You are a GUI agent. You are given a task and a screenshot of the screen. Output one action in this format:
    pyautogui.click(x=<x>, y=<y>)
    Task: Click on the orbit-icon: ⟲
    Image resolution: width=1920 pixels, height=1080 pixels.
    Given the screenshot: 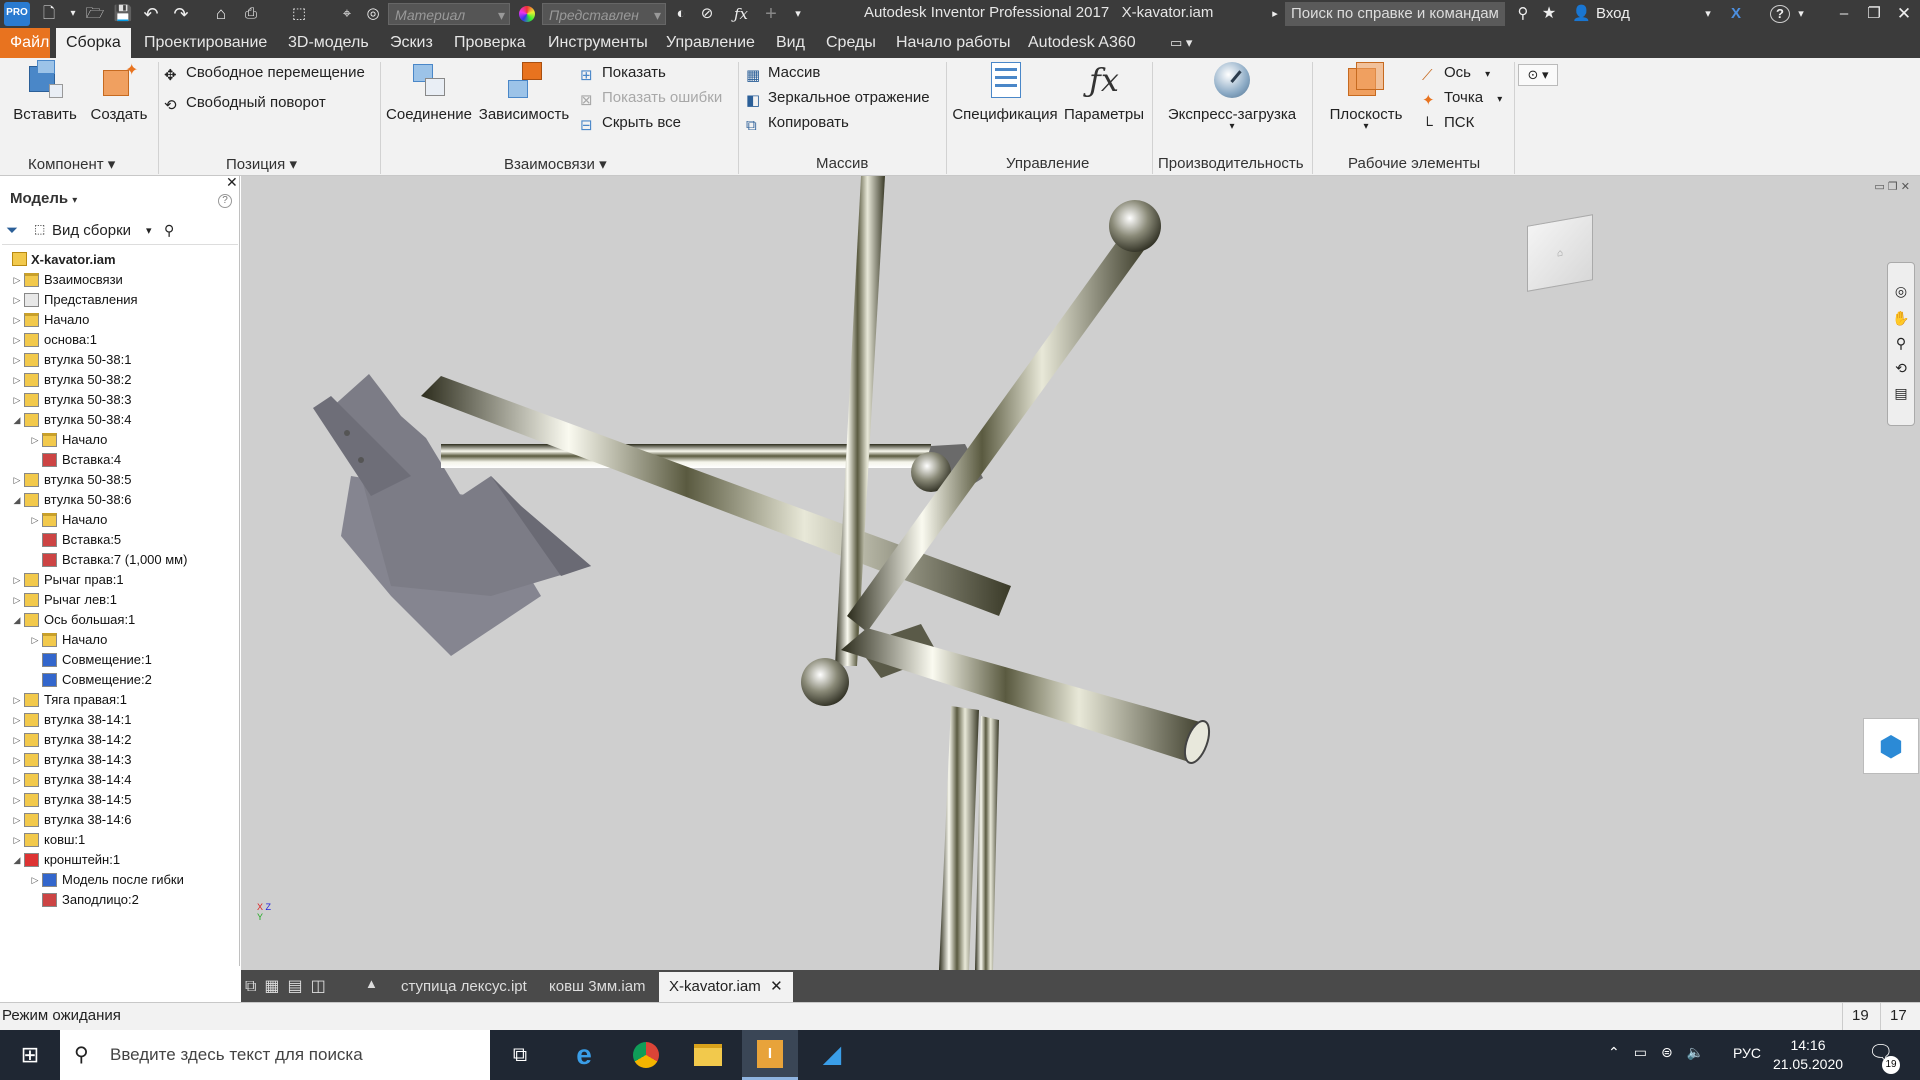 What is the action you would take?
    pyautogui.click(x=1901, y=368)
    